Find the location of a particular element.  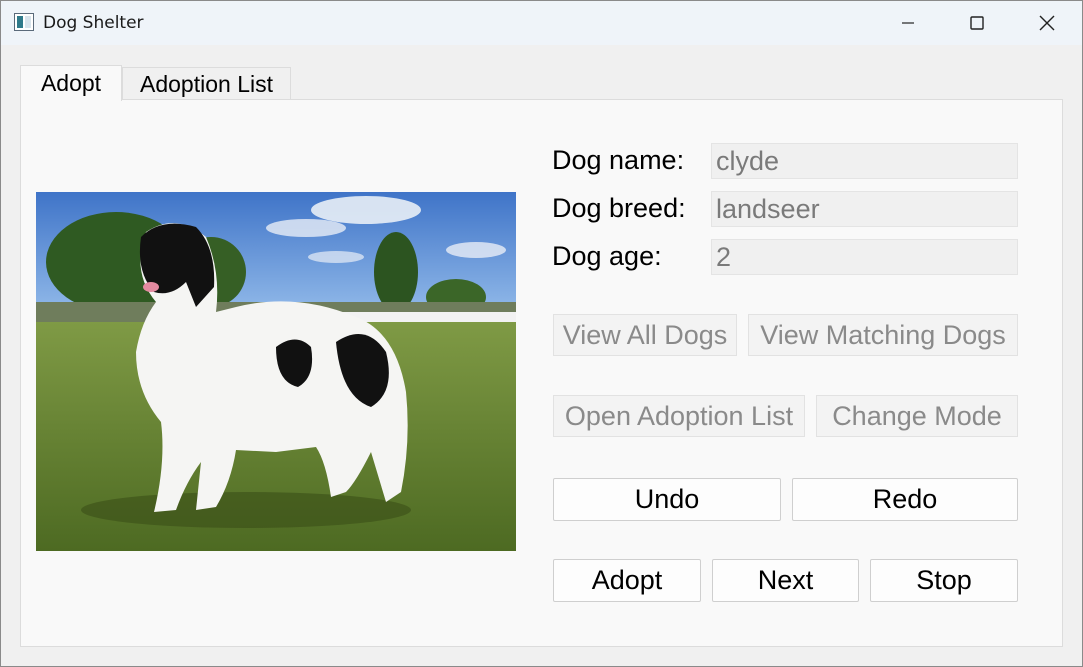

tab-adoption-list: Adoption List is located at coordinates (206, 84).